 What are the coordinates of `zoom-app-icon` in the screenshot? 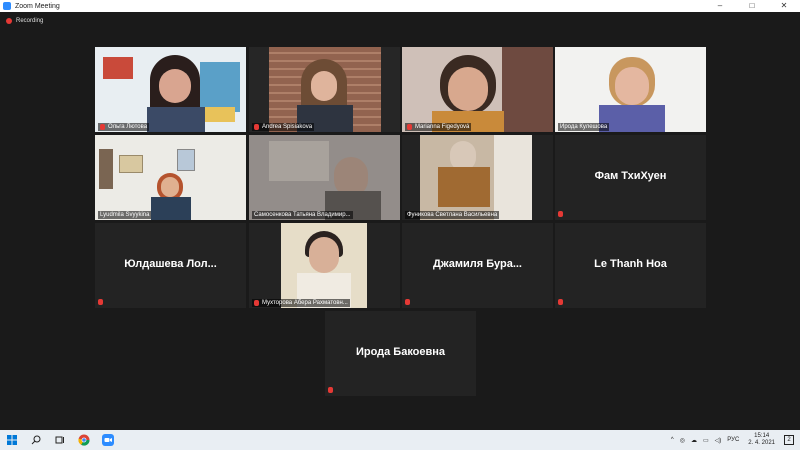 It's located at (108, 440).